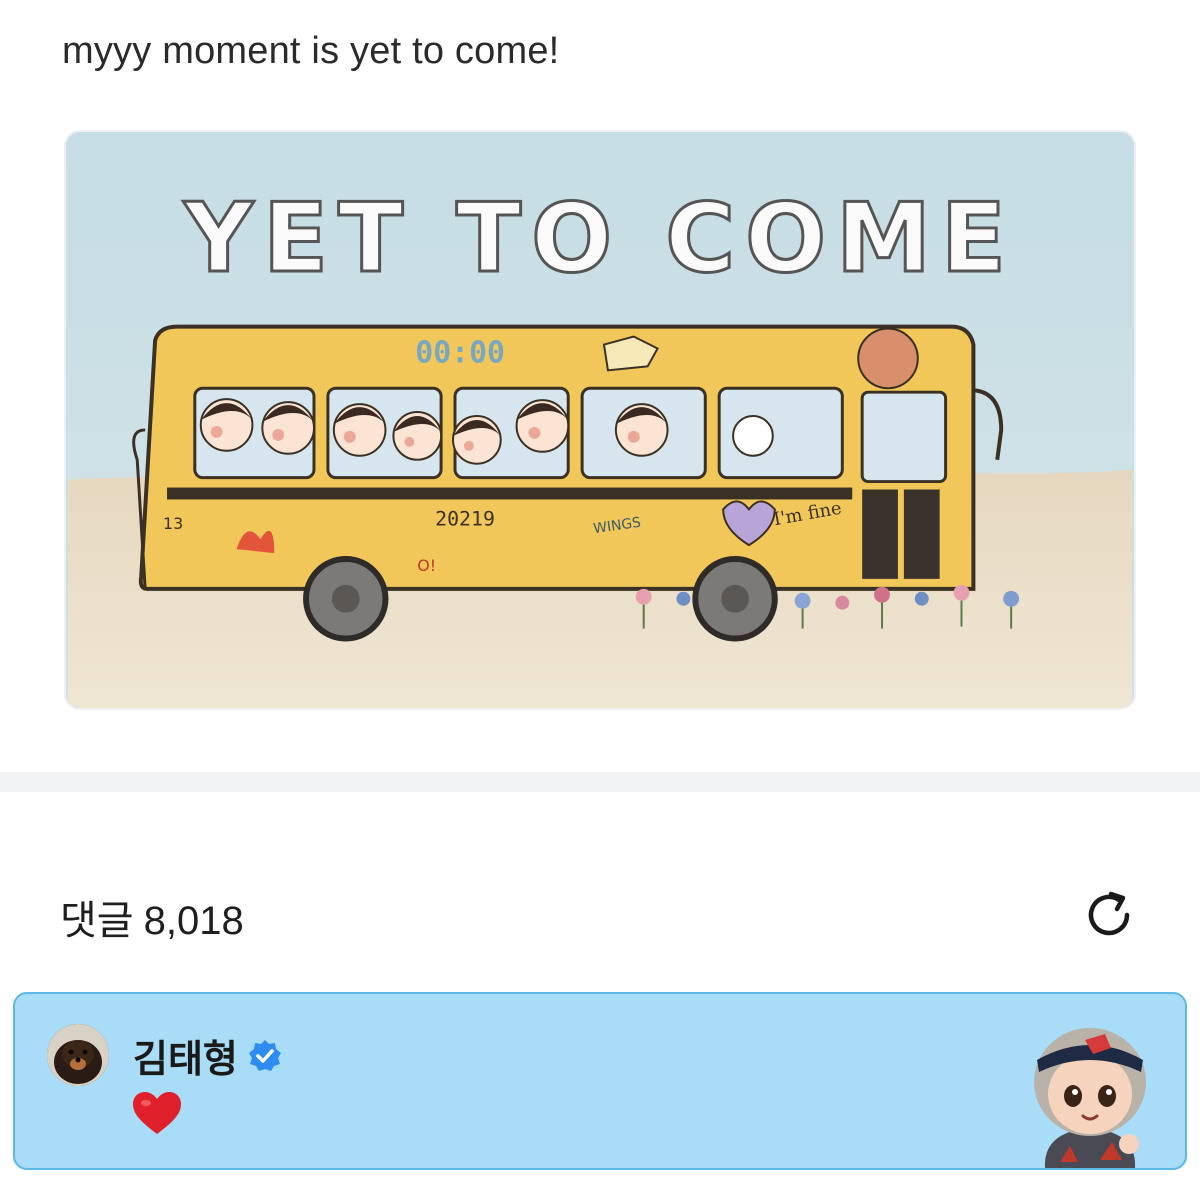  Describe the element at coordinates (264, 1055) in the screenshot. I see `verified-badge-icon` at that location.